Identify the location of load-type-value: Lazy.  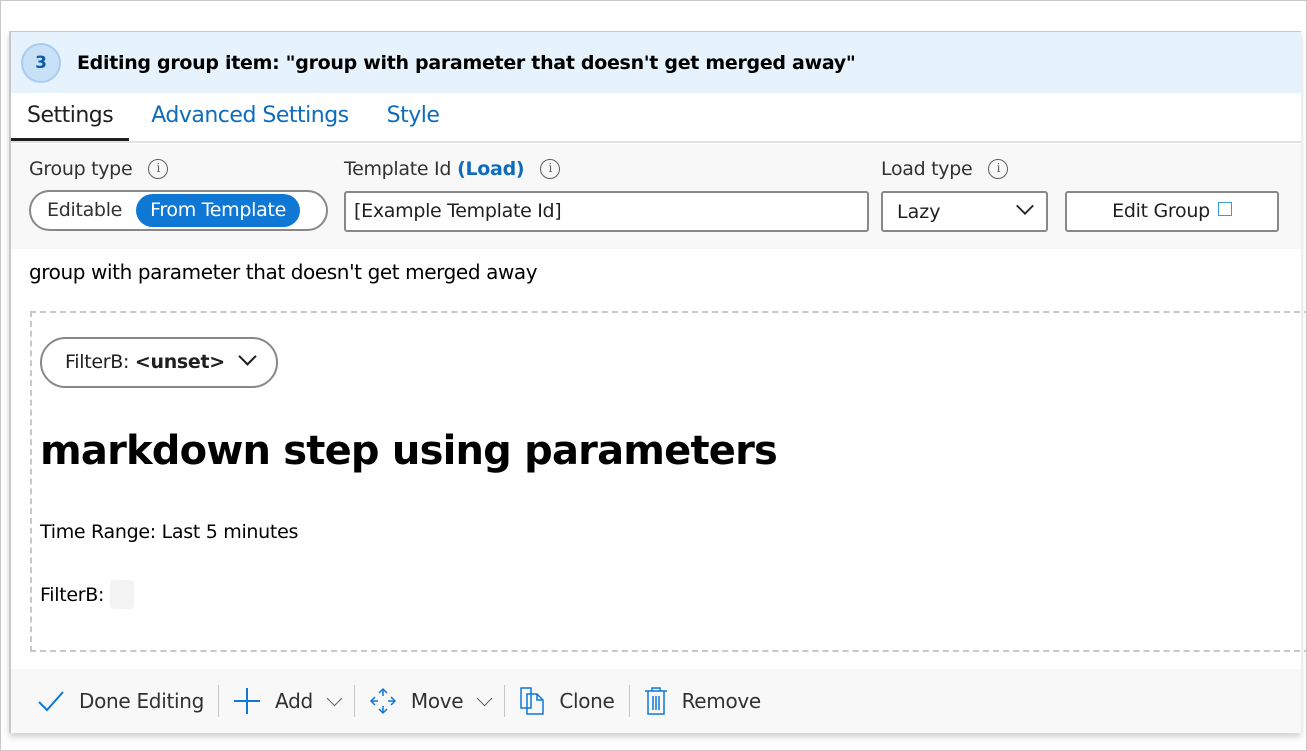
(919, 212).